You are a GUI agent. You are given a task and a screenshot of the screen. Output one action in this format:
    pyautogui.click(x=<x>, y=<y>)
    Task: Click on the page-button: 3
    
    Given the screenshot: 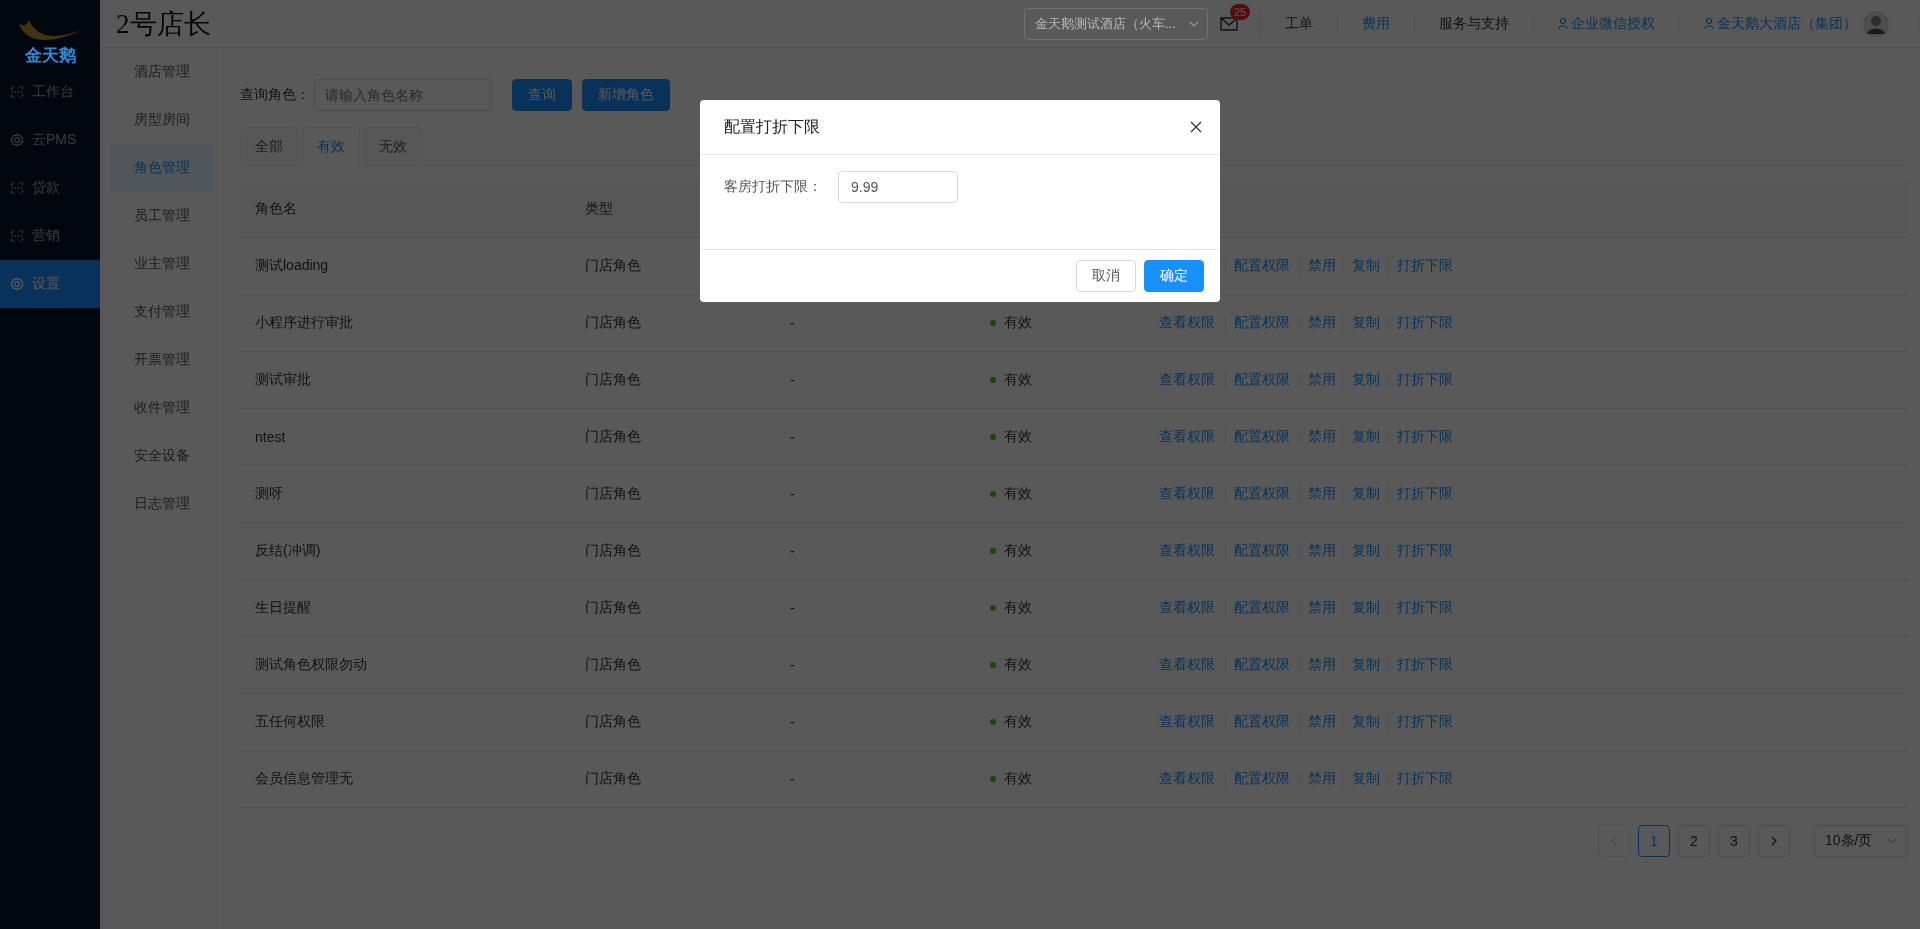 What is the action you would take?
    pyautogui.click(x=1734, y=841)
    